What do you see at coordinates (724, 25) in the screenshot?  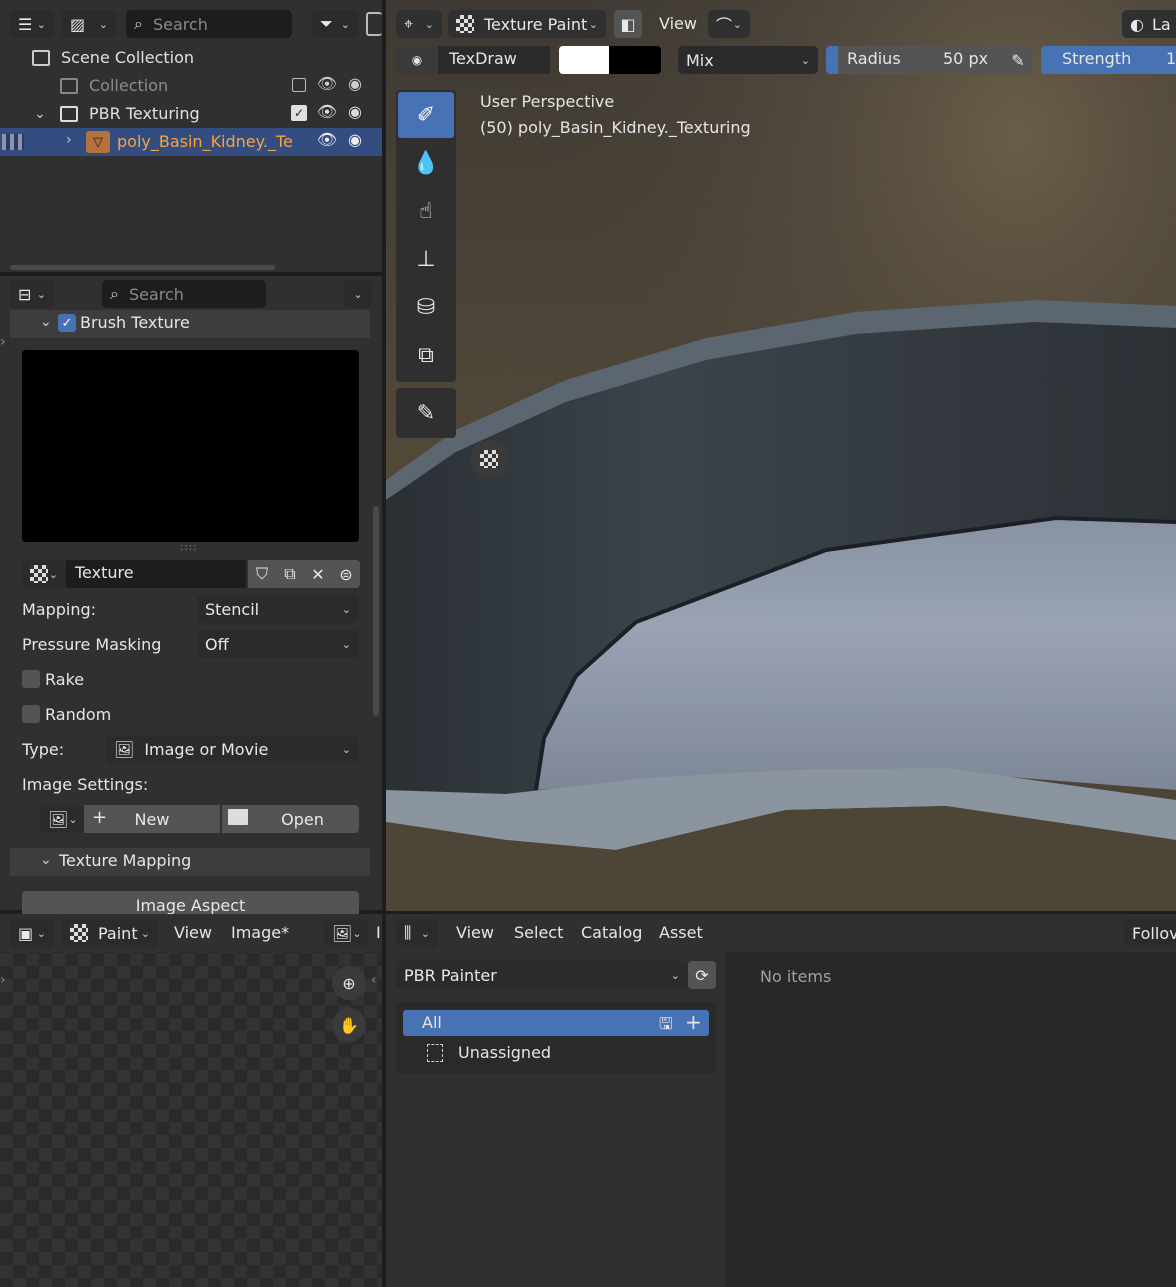 I see `curve-icon: ⌒` at bounding box center [724, 25].